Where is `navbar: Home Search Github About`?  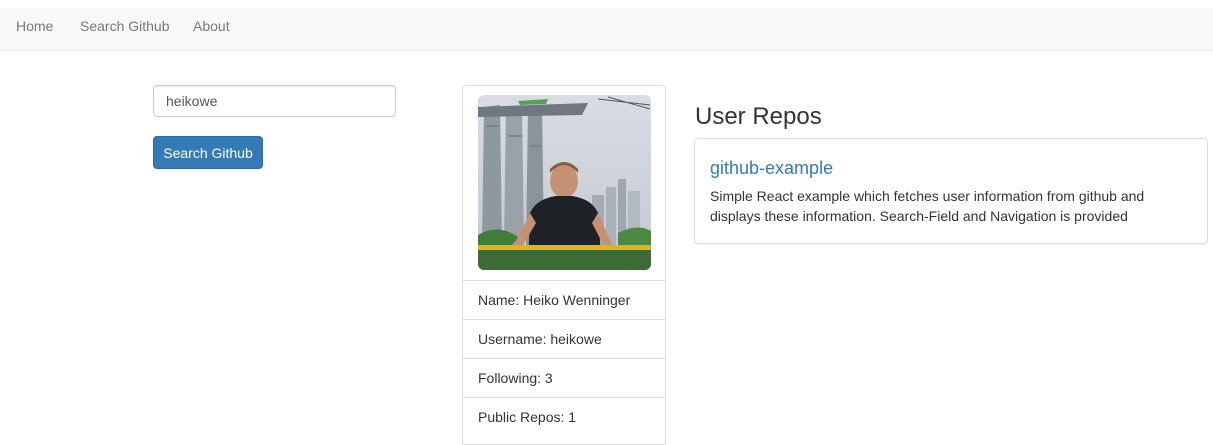
navbar: Home Search Github About is located at coordinates (606, 29).